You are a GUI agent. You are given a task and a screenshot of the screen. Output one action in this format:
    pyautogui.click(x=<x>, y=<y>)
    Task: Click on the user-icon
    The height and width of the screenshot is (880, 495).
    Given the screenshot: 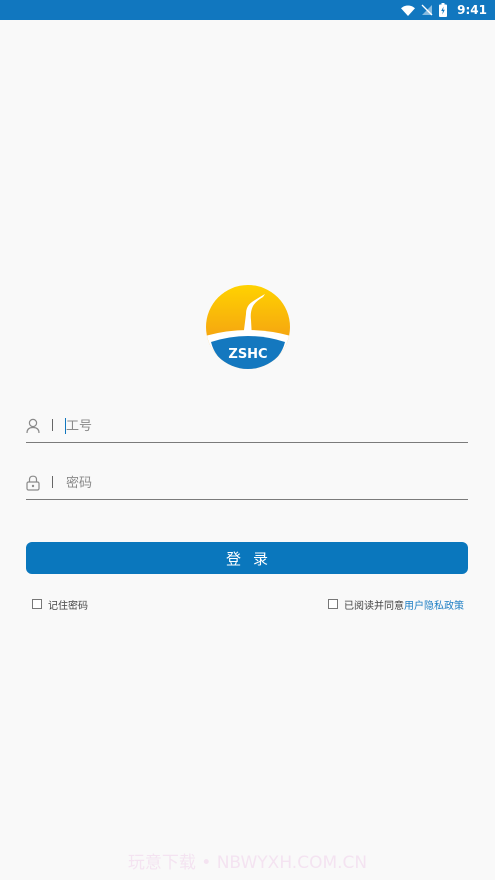 What is the action you would take?
    pyautogui.click(x=33, y=426)
    